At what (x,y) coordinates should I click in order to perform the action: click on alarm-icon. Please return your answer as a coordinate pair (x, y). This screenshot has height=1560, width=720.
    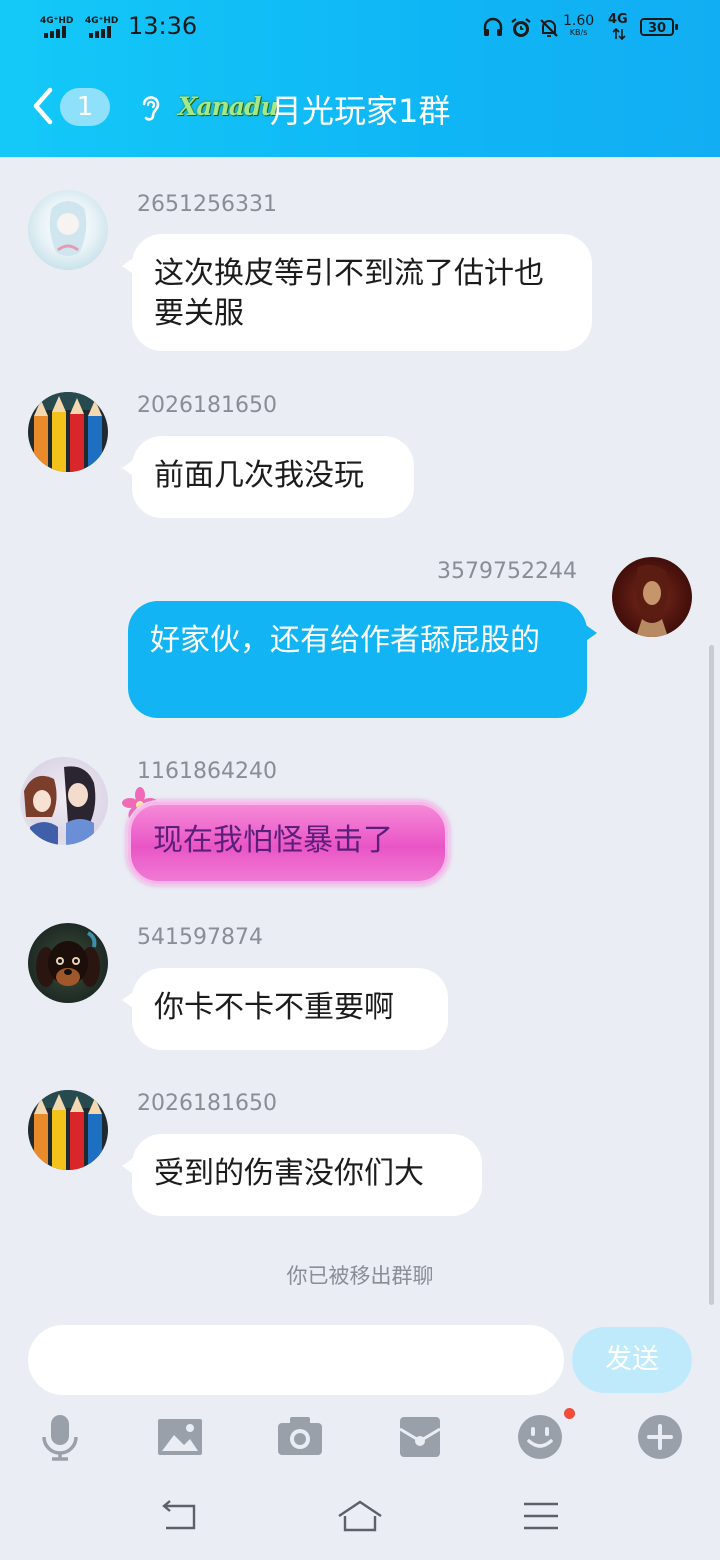
    Looking at the image, I should click on (521, 27).